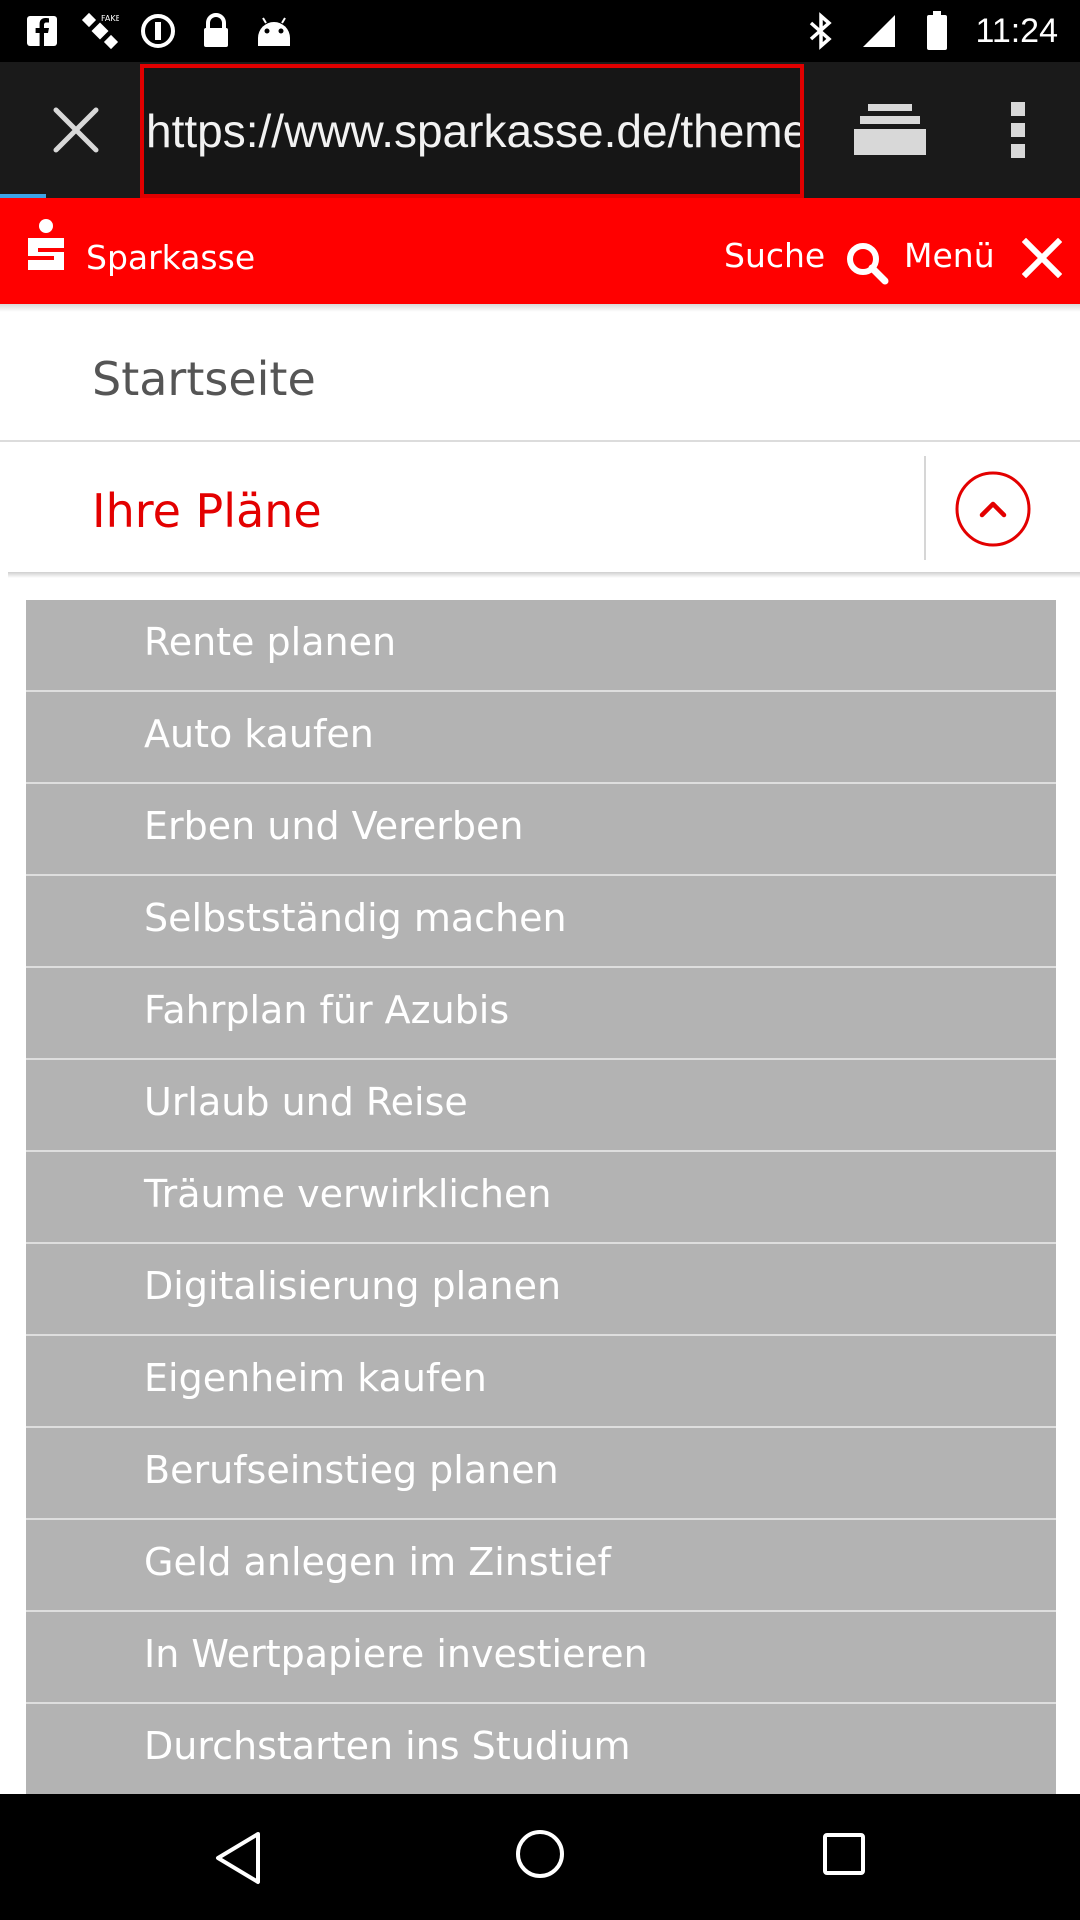 Image resolution: width=1080 pixels, height=1920 pixels. Describe the element at coordinates (1016, 30) in the screenshot. I see `clock: 11:24` at that location.